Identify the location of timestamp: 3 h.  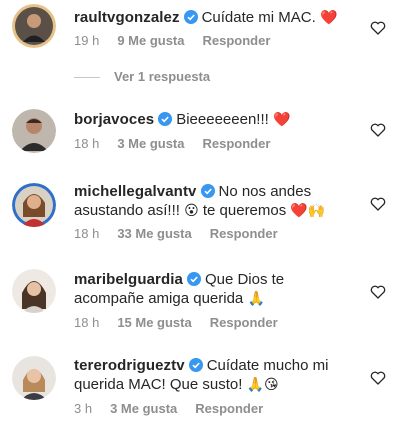
(83, 408).